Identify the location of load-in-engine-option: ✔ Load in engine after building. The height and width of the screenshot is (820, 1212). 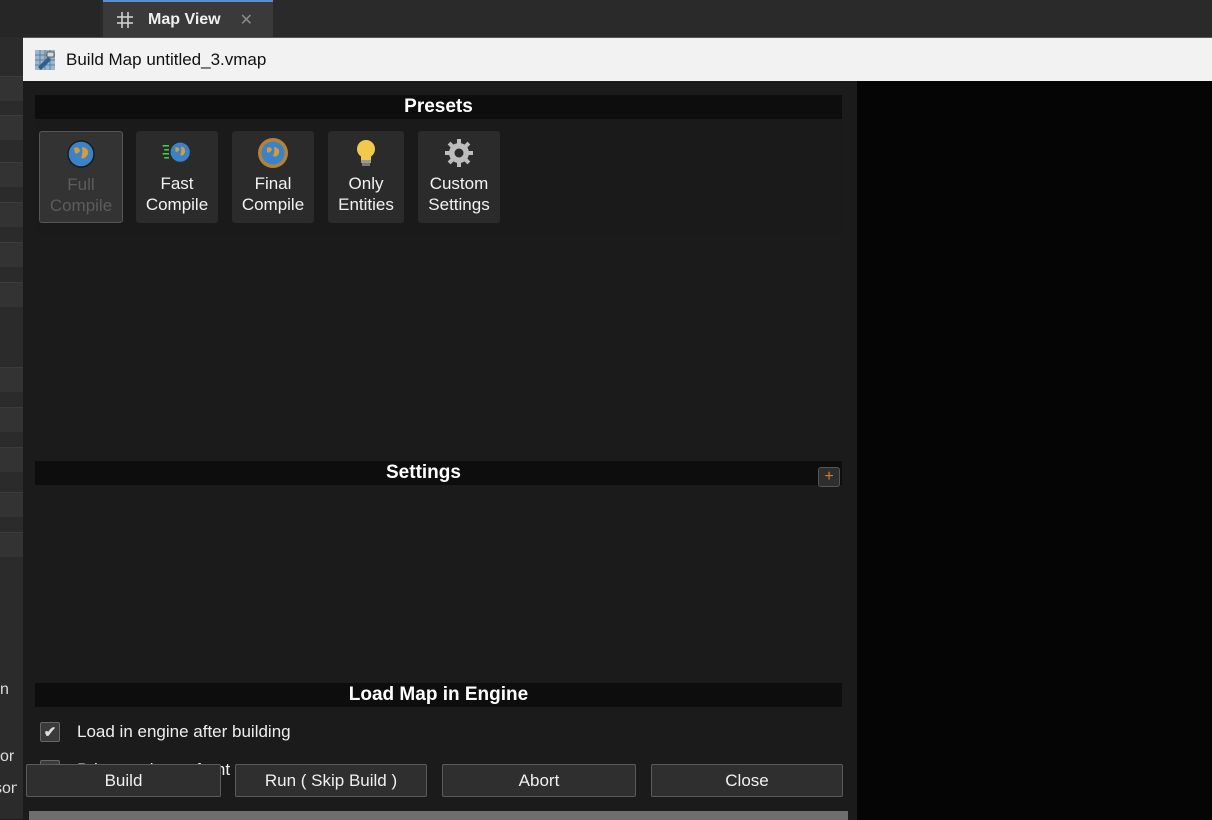
(165, 732).